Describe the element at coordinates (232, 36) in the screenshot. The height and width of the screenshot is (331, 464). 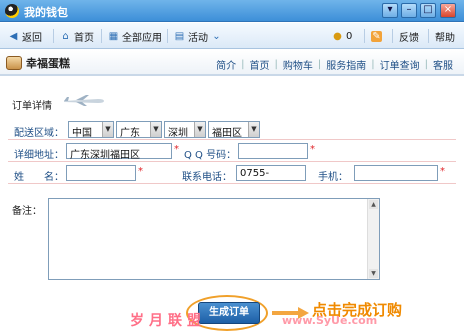
I see `toolbar: ◀ 返回 ⌂ 首页 ▦ 全部应用 ▤ 活动 ⌄ ● 0 ✎ 反馈 帮助` at that location.